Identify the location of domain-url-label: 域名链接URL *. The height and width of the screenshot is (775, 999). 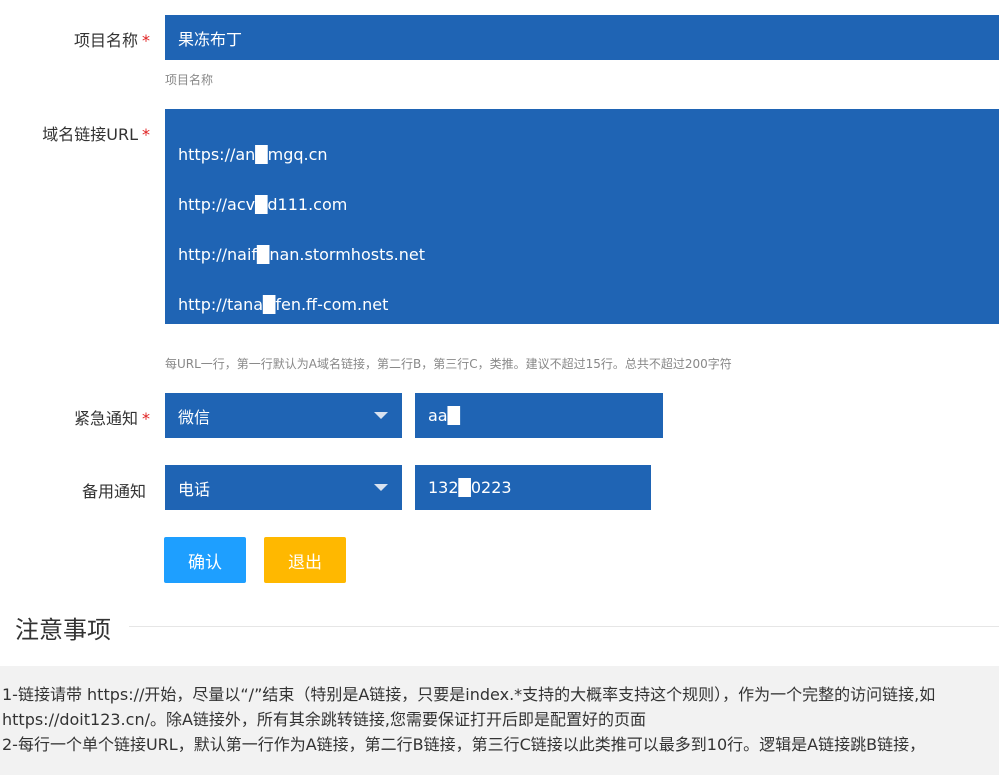
(75, 133).